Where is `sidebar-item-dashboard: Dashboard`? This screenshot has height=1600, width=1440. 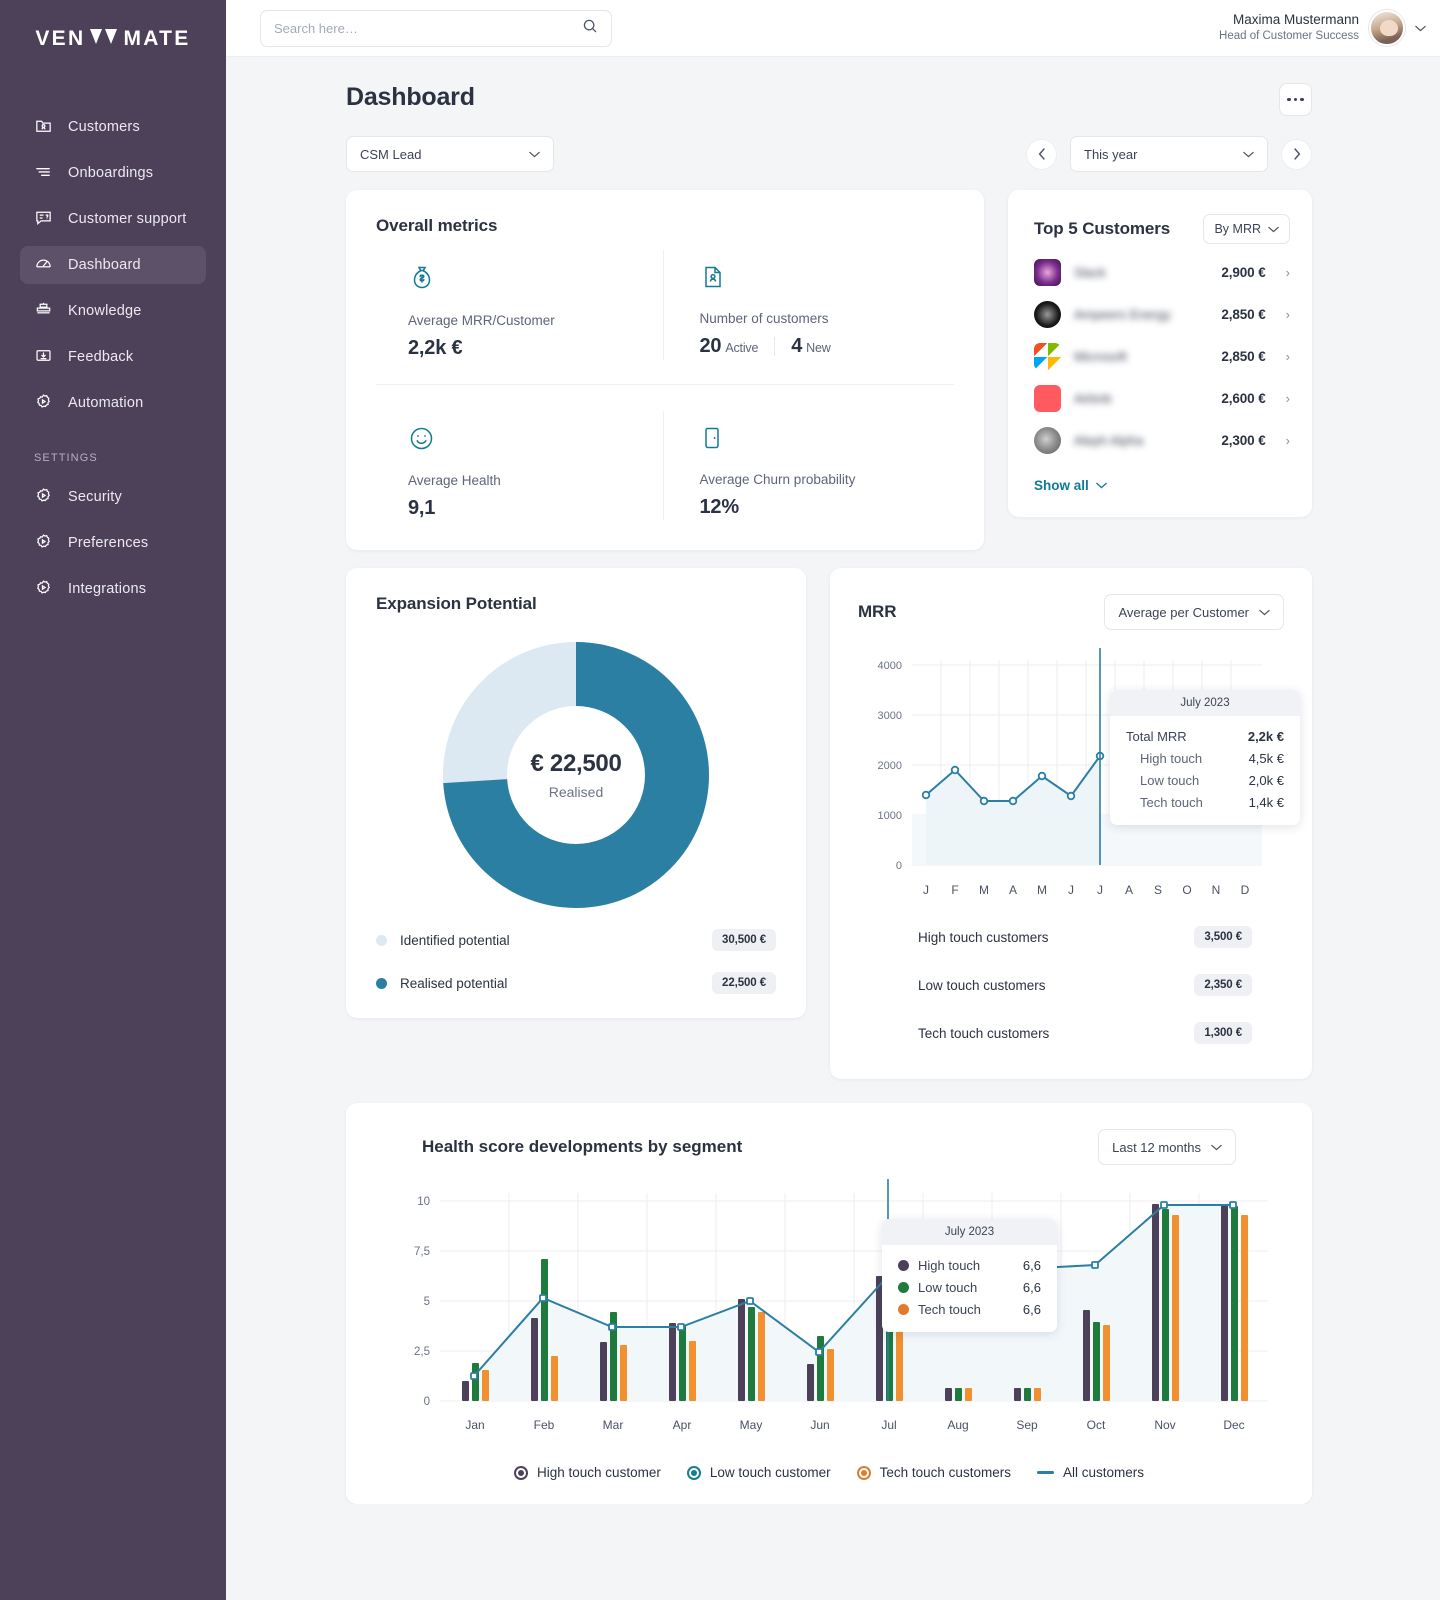 sidebar-item-dashboard: Dashboard is located at coordinates (113, 265).